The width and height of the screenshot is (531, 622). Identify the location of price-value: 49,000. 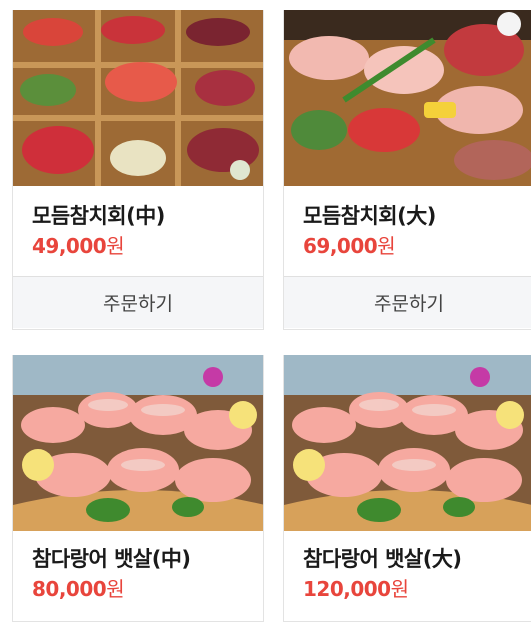
(69, 246).